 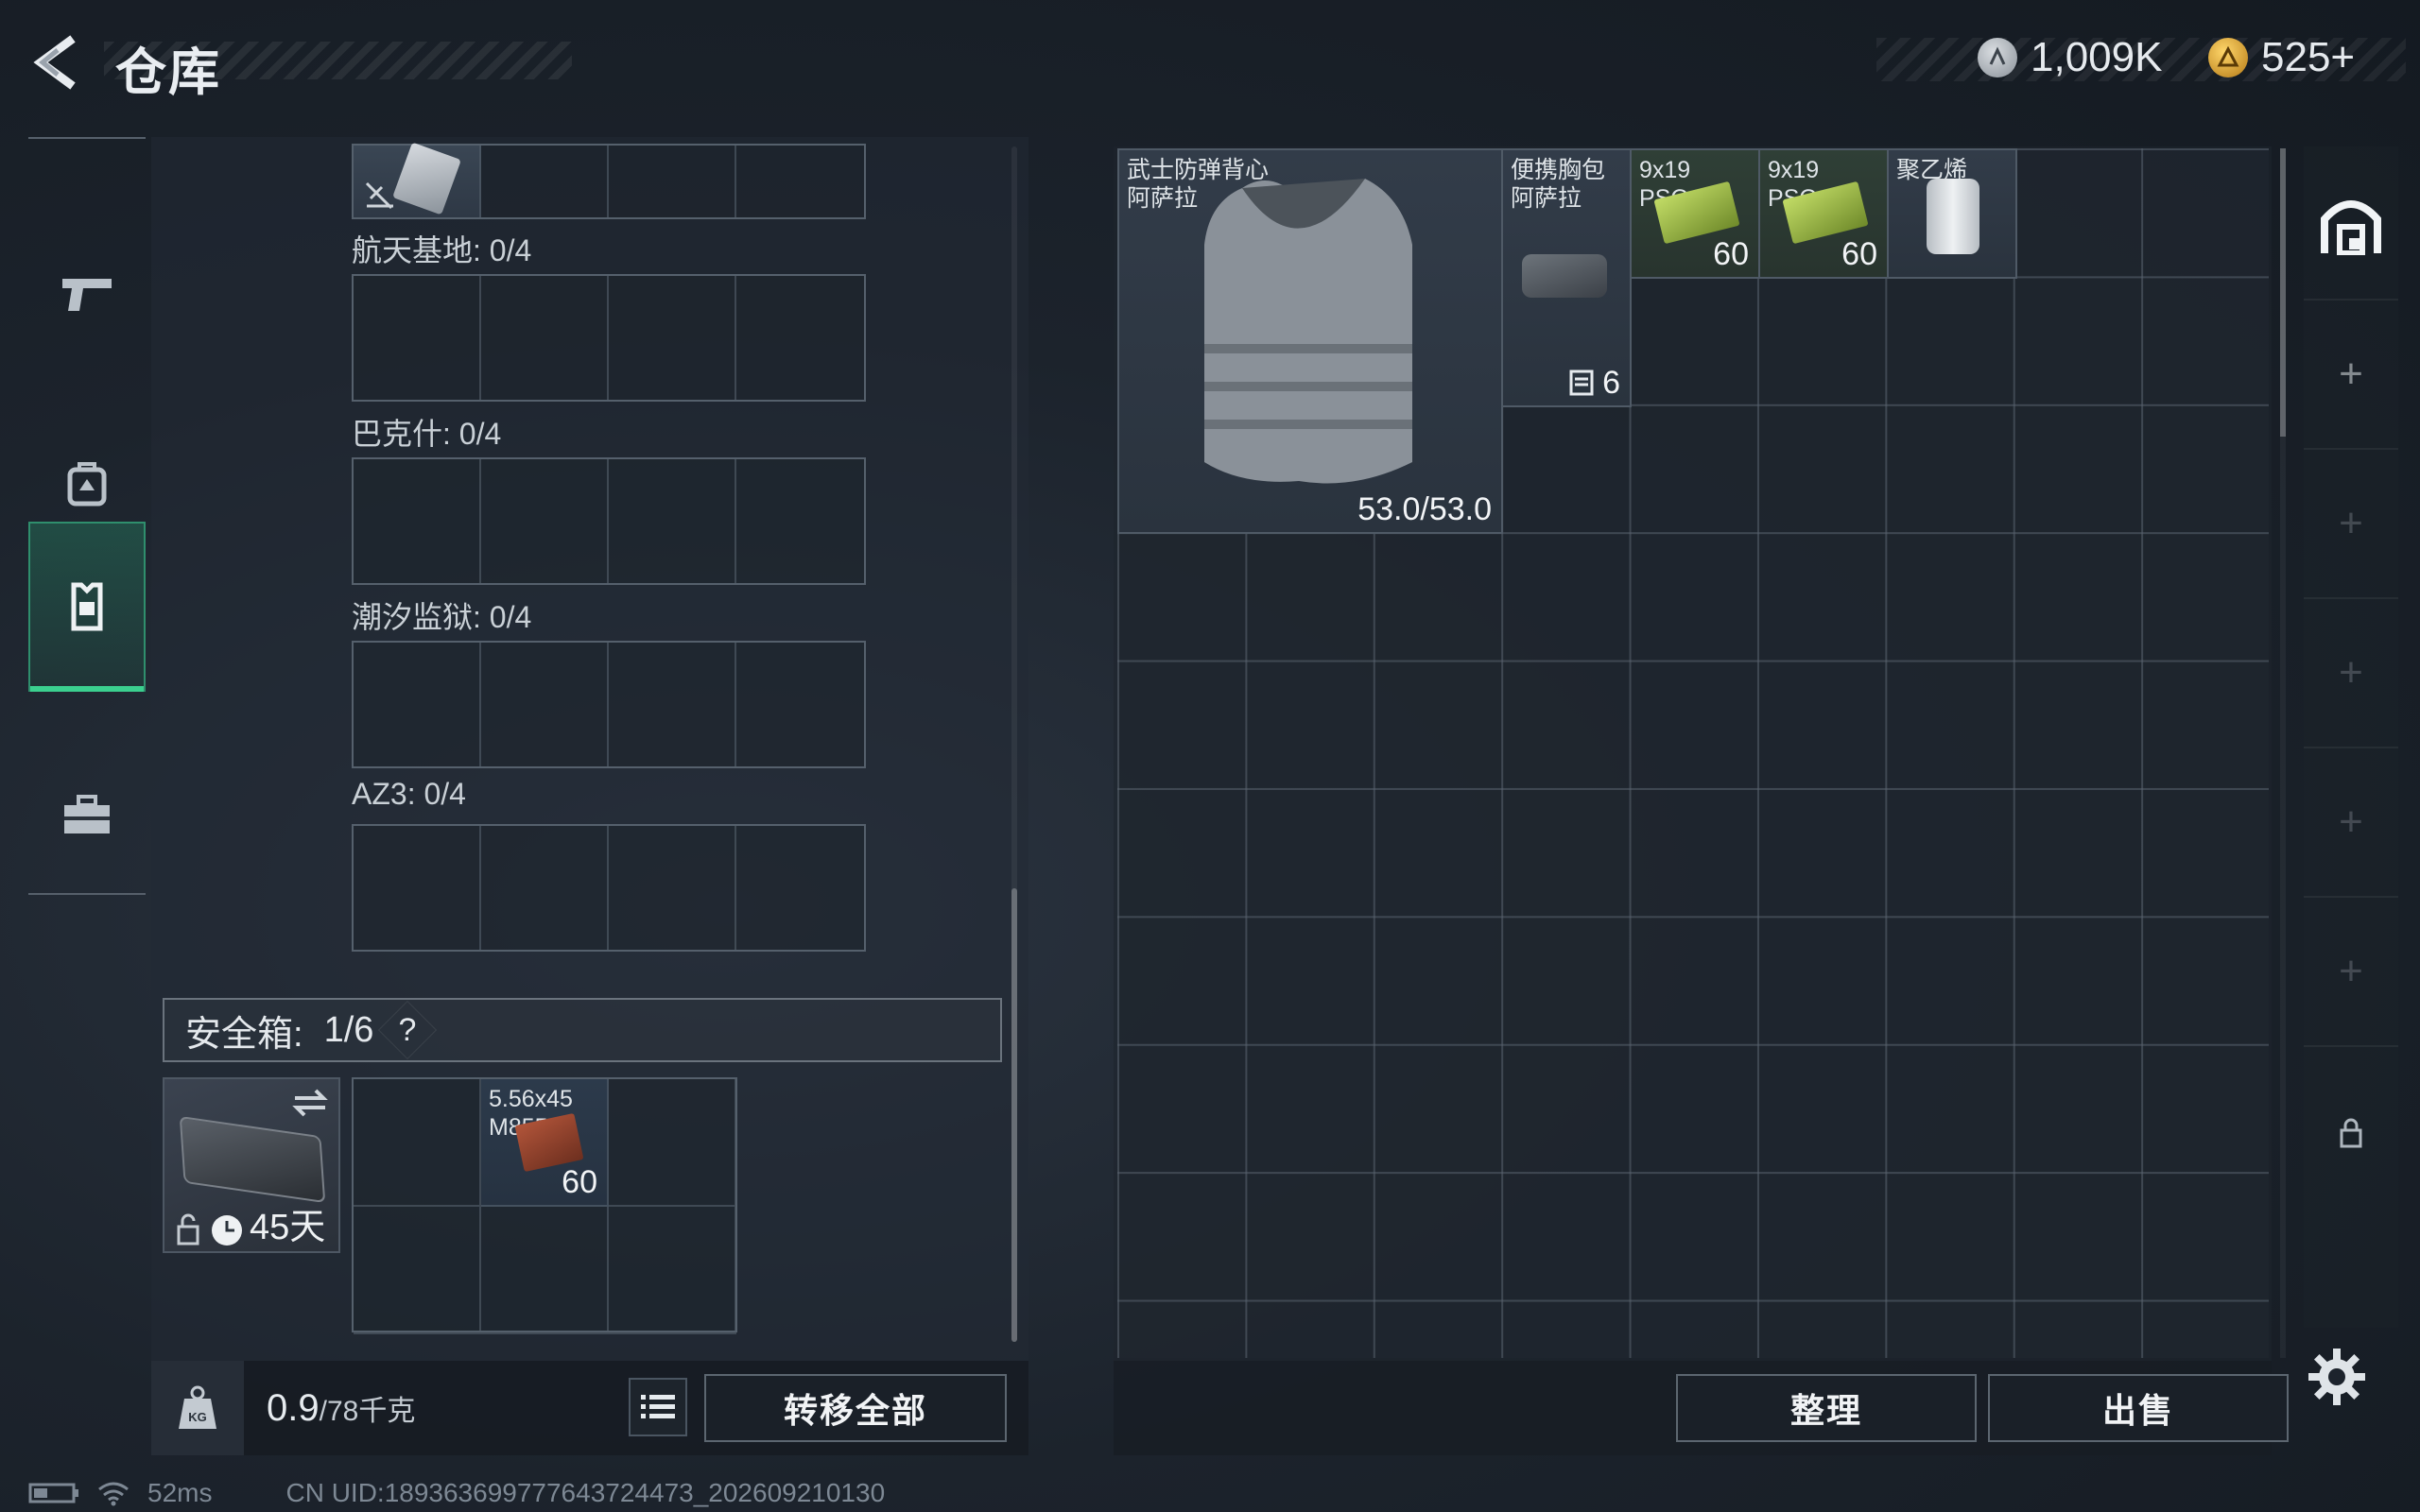 I want to click on weight-icon-box: KG, so click(x=197, y=1408).